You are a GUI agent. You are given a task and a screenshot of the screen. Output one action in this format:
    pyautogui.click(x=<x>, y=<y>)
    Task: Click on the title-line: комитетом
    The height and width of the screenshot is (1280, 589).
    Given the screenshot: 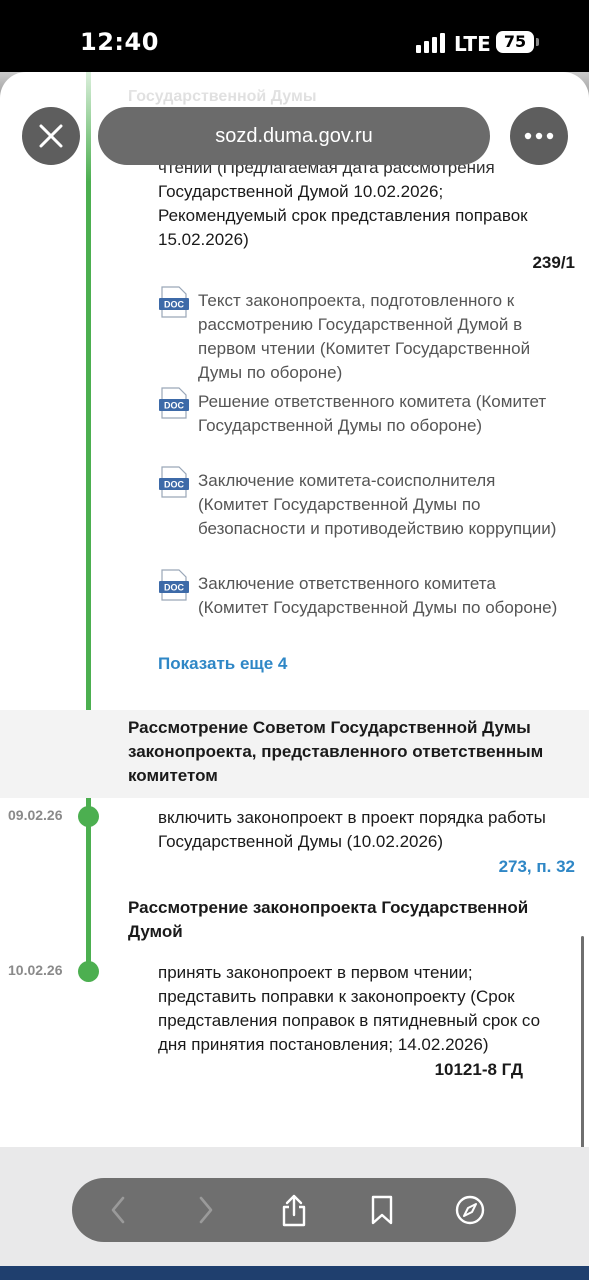 What is the action you would take?
    pyautogui.click(x=173, y=775)
    